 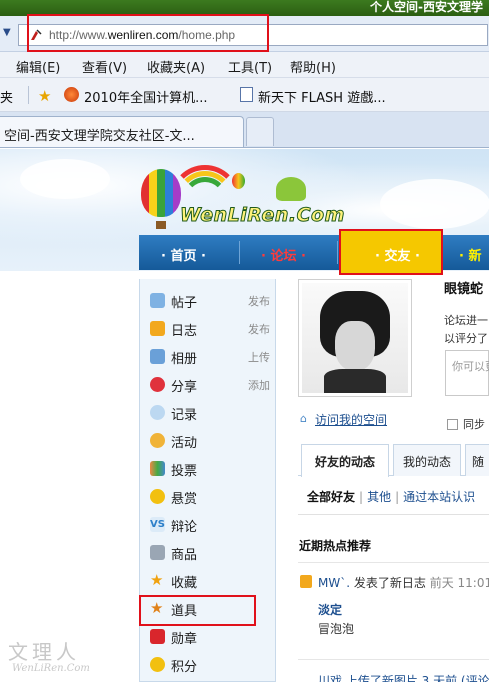 I want to click on menu-help: 帮助(H), so click(x=313, y=66).